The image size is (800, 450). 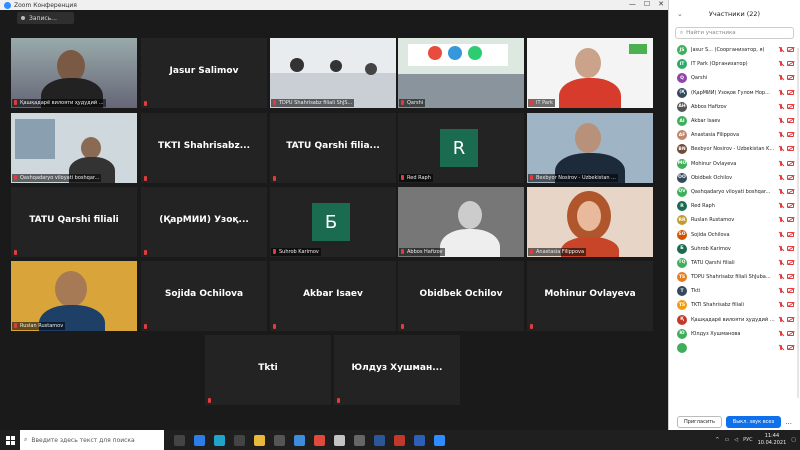 I want to click on video-tile: IT Park, so click(x=590, y=73).